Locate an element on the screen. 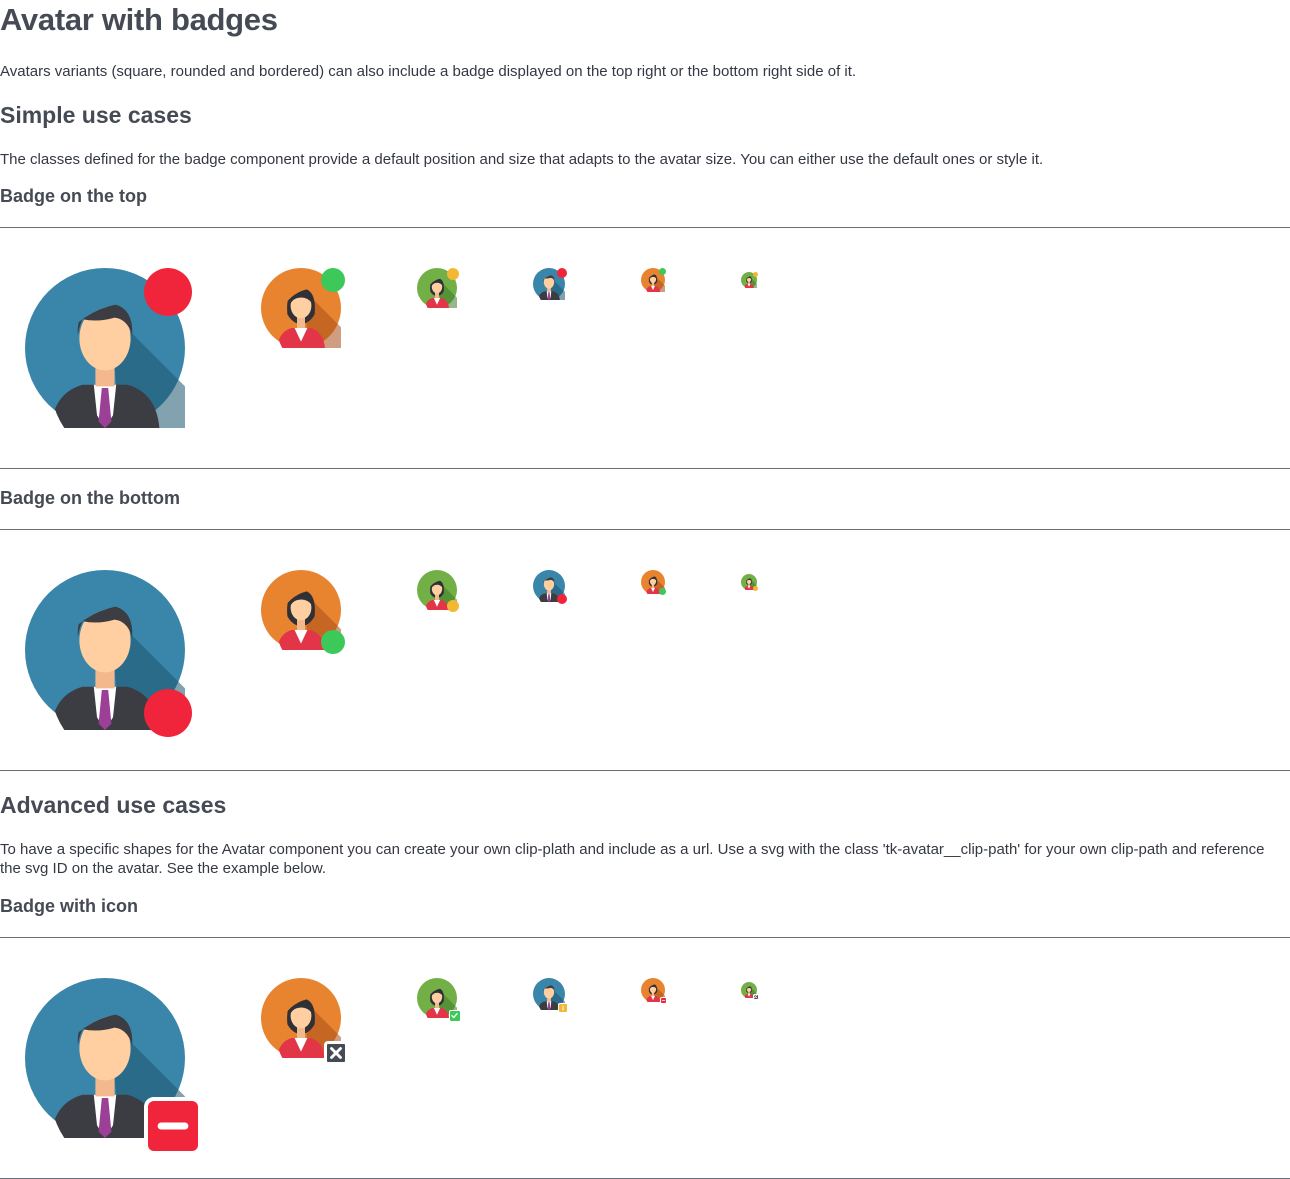 This screenshot has width=1290, height=1179. info-icon is located at coordinates (563, 1008).